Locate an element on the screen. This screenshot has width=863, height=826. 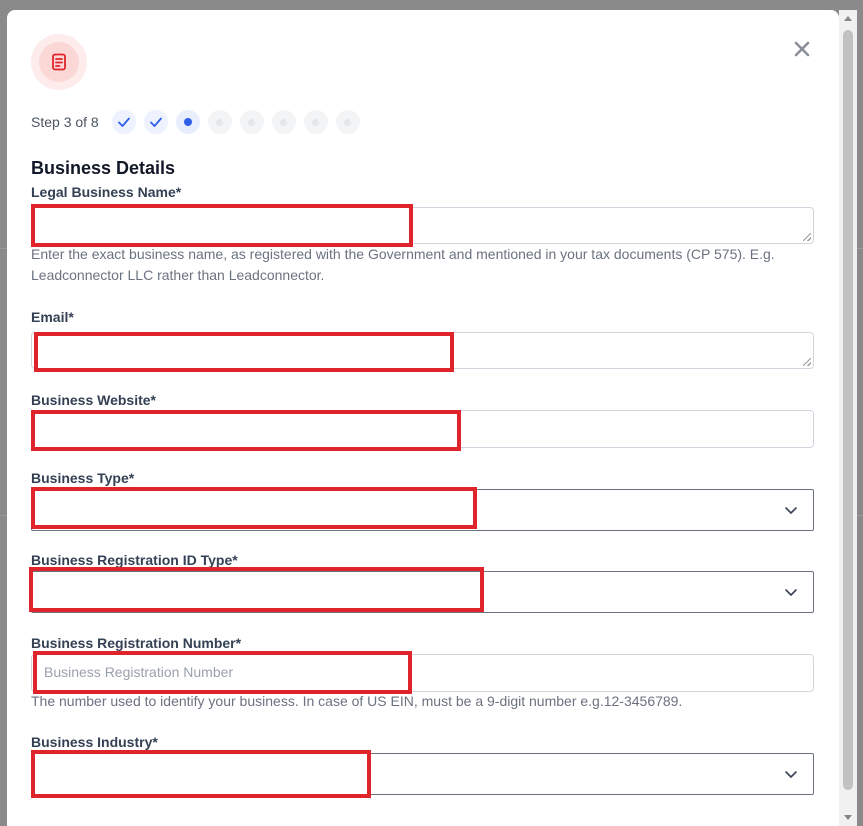
legal-name-input is located at coordinates (422, 225).